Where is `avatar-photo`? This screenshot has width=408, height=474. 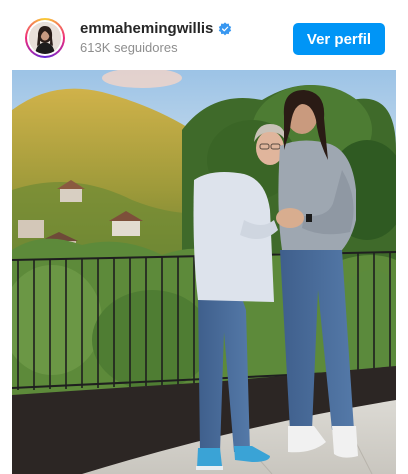
avatar-photo is located at coordinates (45, 38).